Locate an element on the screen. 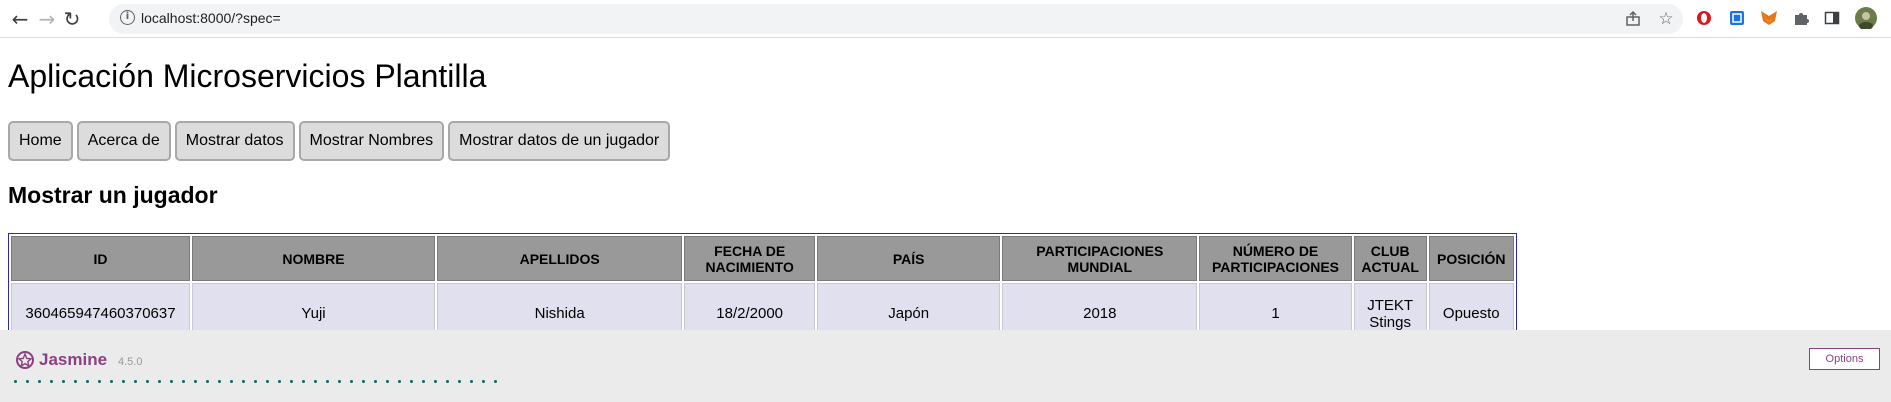 This screenshot has height=402, width=1891. url-text: localhost:8000/?spec= is located at coordinates (211, 18).